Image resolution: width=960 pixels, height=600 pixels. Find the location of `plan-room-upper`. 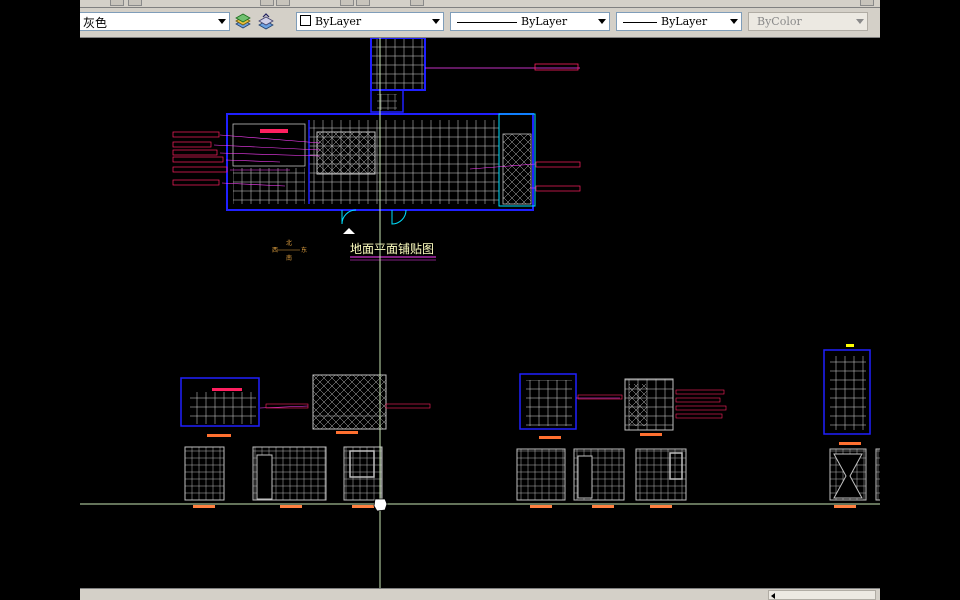

plan-room-upper is located at coordinates (398, 64).